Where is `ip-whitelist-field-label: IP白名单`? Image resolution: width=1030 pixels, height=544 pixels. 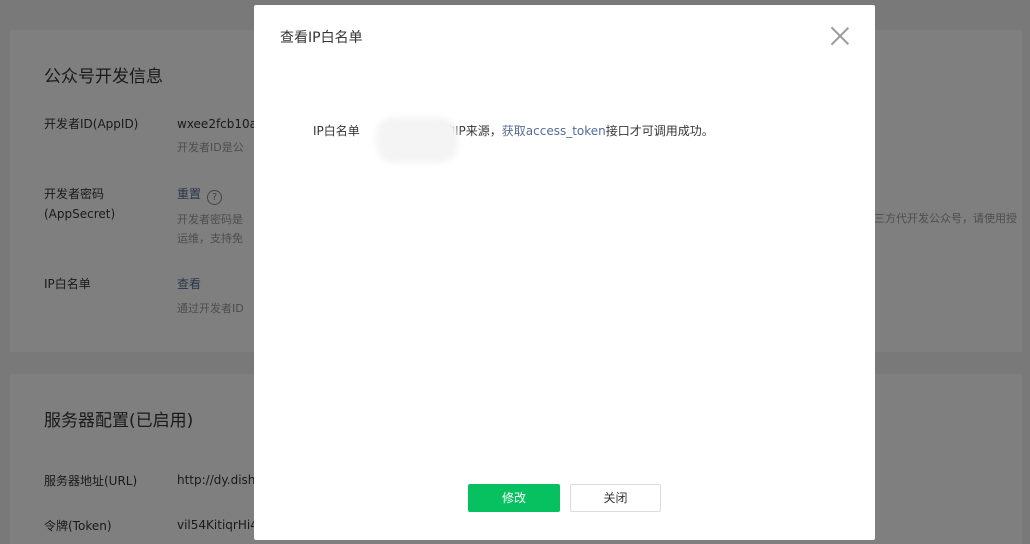 ip-whitelist-field-label: IP白名单 is located at coordinates (336, 131).